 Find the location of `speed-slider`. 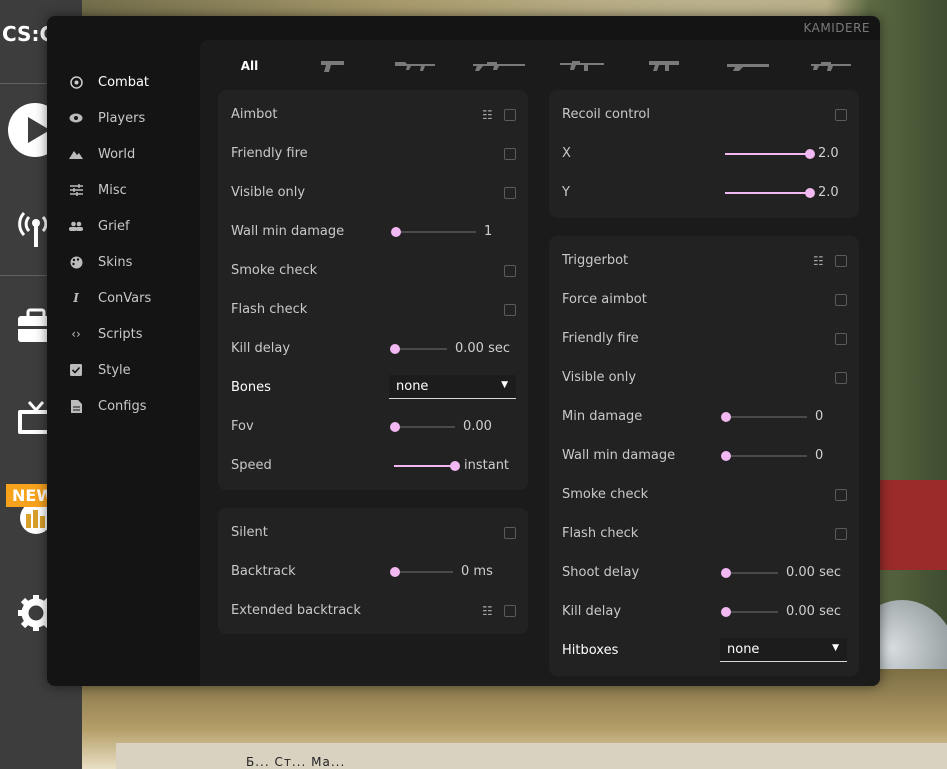

speed-slider is located at coordinates (427, 466).